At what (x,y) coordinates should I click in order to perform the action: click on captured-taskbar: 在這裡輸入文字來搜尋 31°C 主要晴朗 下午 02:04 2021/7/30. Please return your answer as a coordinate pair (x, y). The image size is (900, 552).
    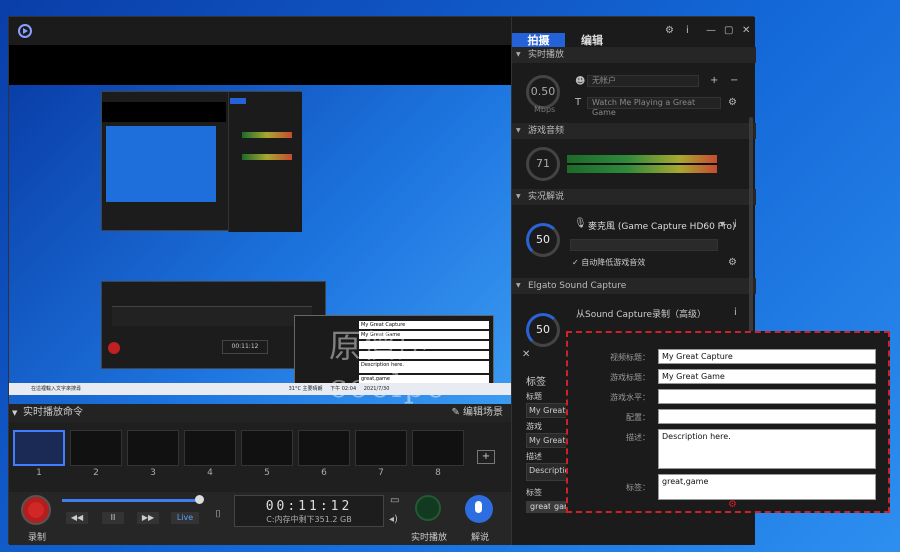
    Looking at the image, I should click on (260, 389).